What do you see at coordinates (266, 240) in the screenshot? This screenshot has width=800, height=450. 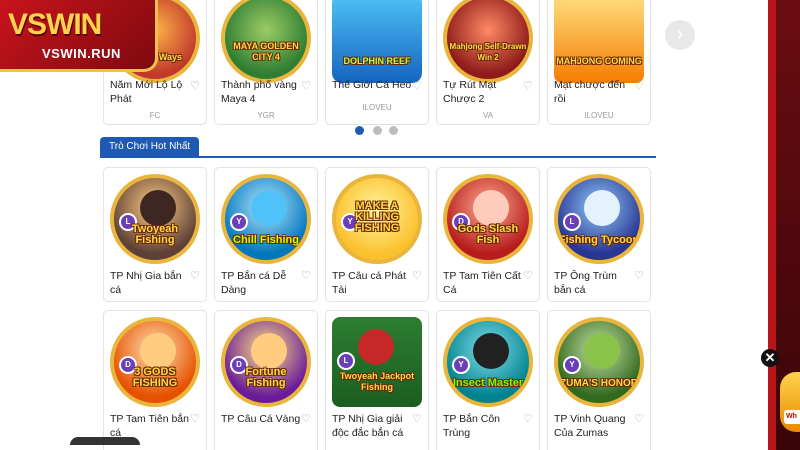 I see `game-art-label: Chill Fishing` at bounding box center [266, 240].